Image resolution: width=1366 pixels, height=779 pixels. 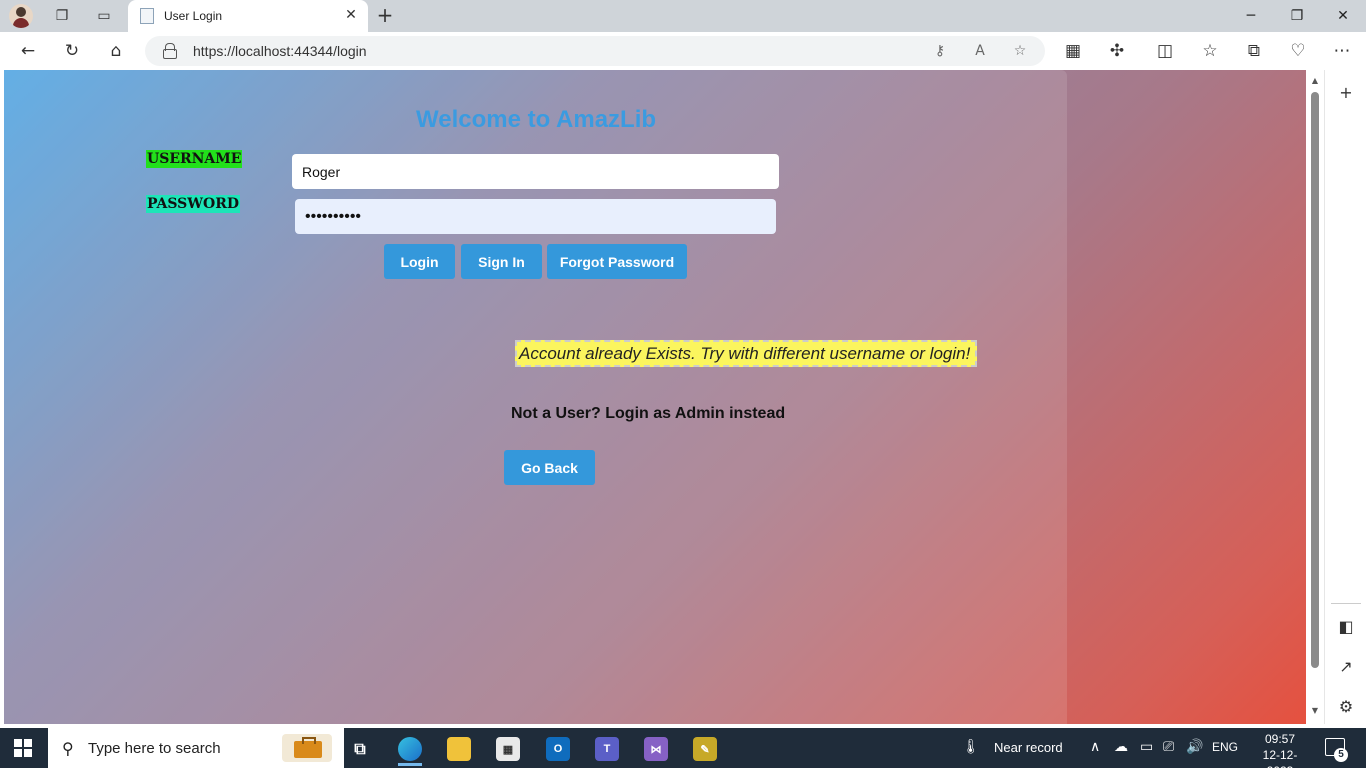 What do you see at coordinates (410, 749) in the screenshot?
I see `edge-browser-icon` at bounding box center [410, 749].